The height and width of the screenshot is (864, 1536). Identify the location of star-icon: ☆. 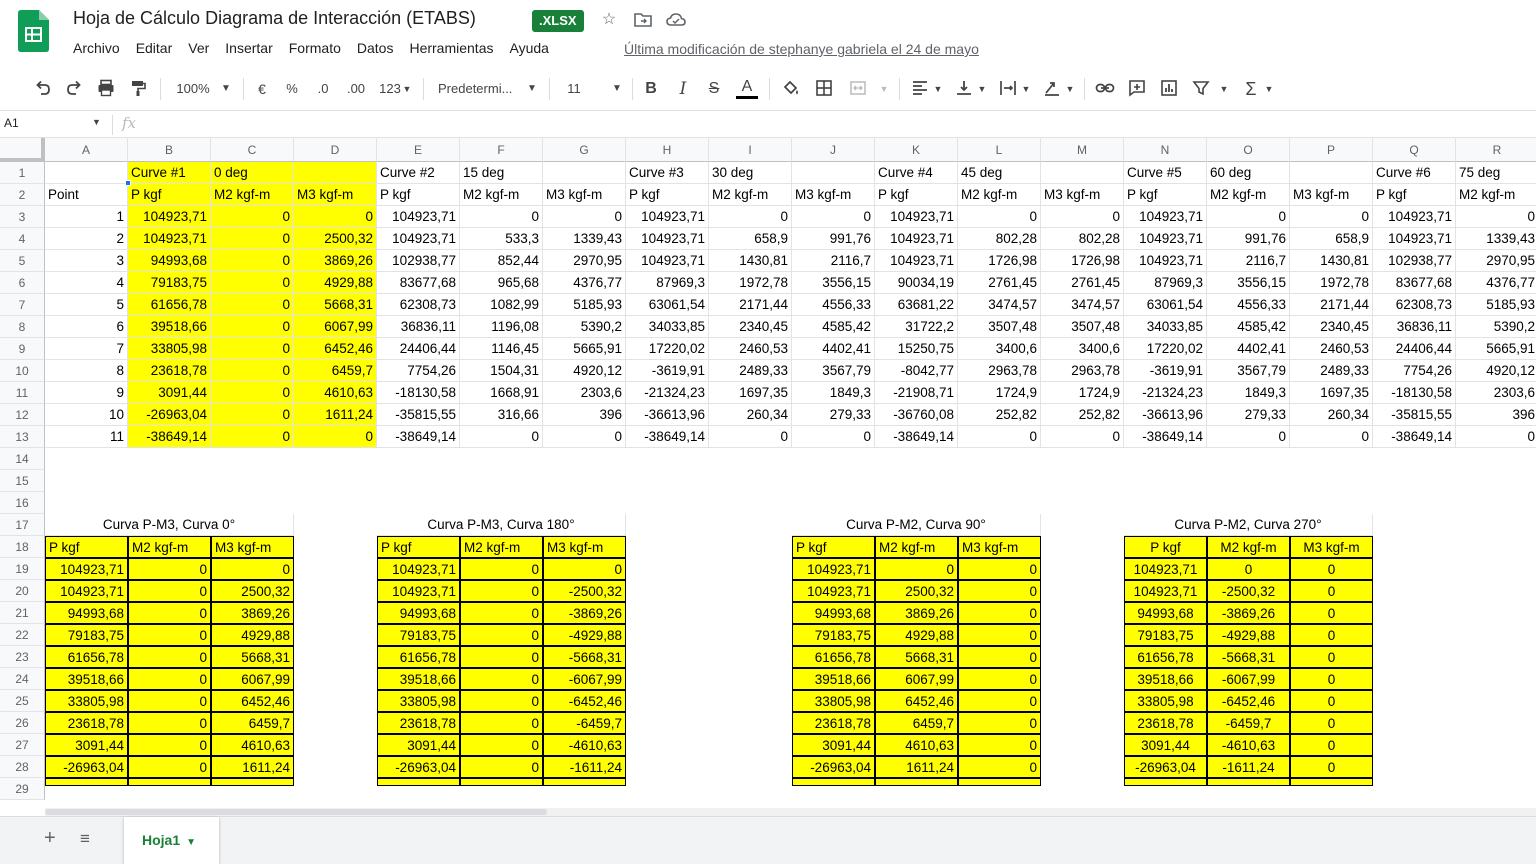
(609, 20).